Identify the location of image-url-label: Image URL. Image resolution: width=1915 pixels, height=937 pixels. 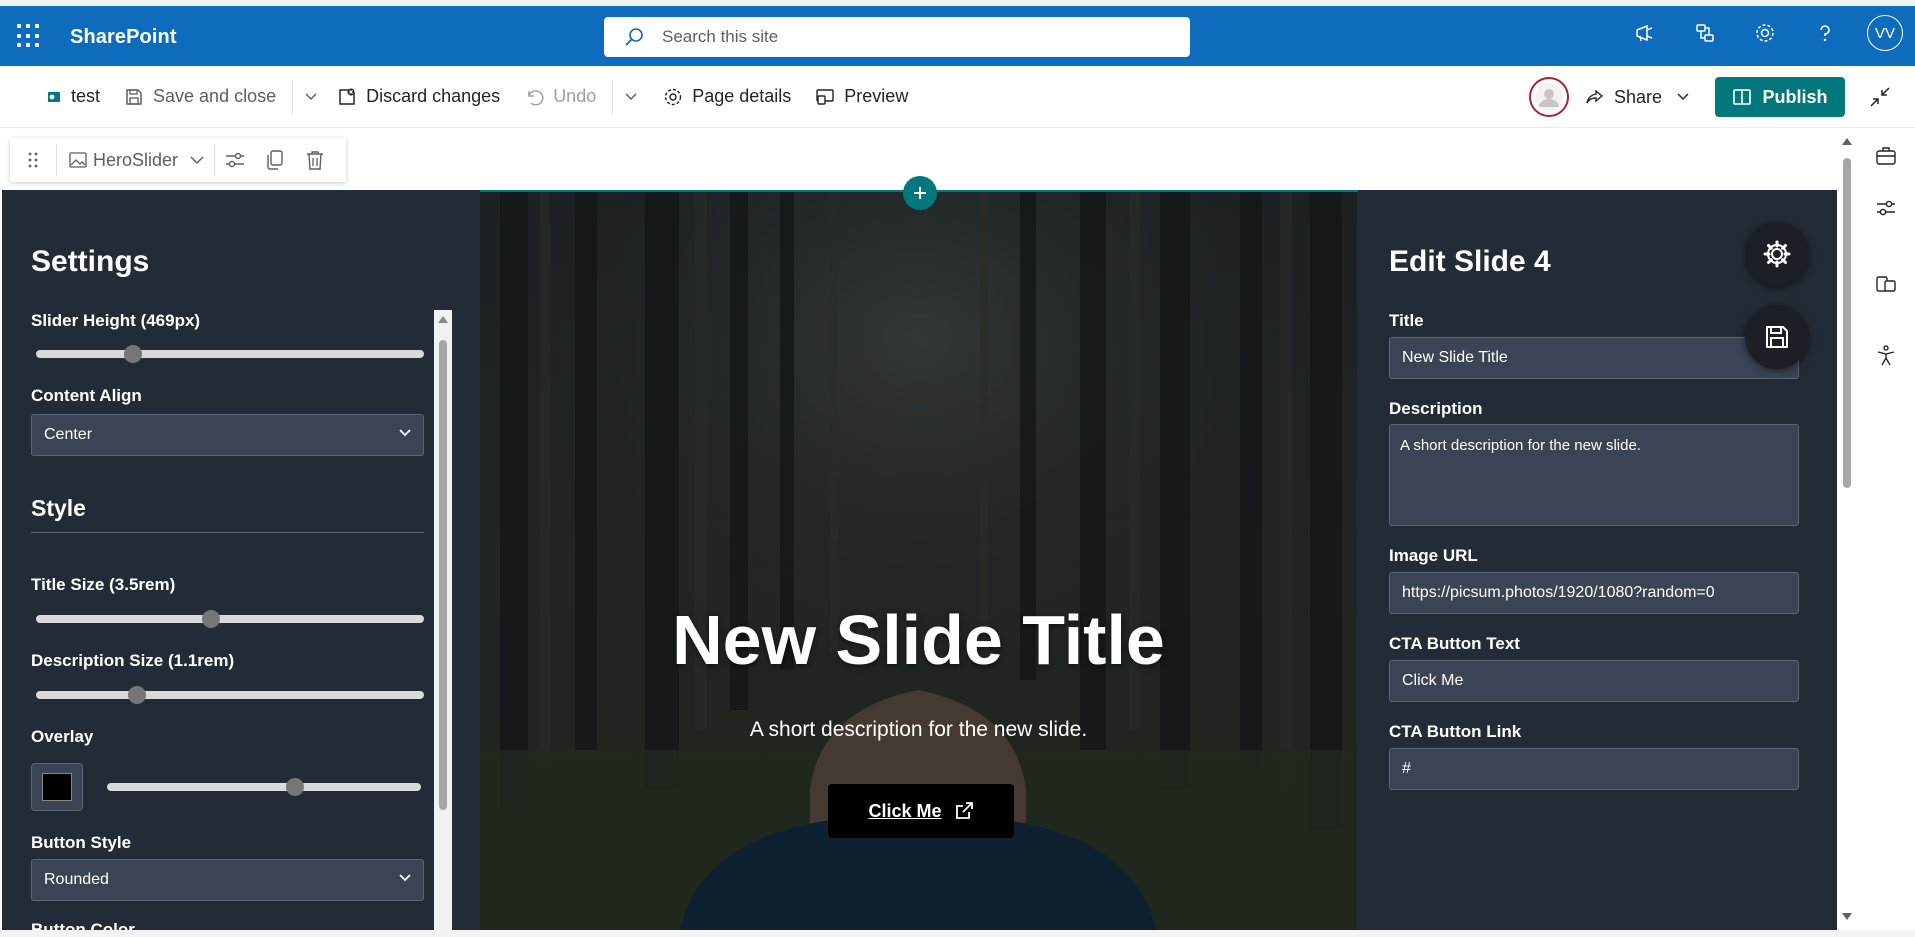
(1433, 555).